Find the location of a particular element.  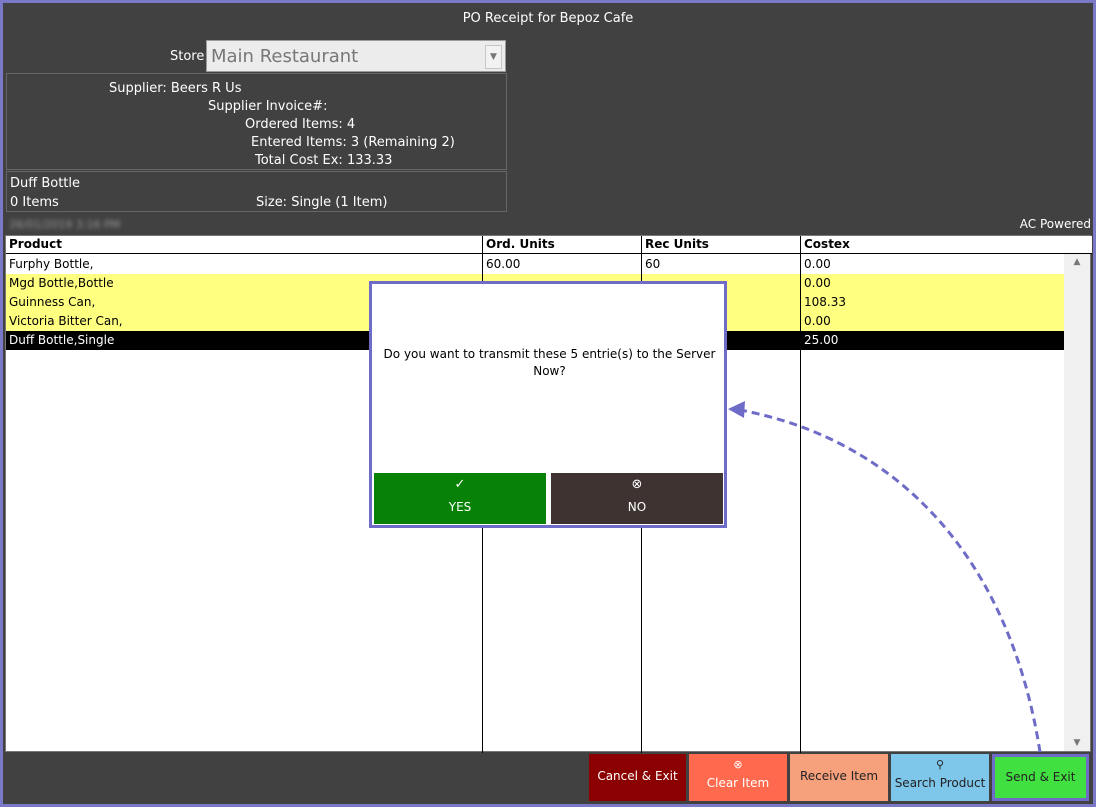

clear-item-label: Clear Item is located at coordinates (738, 783).